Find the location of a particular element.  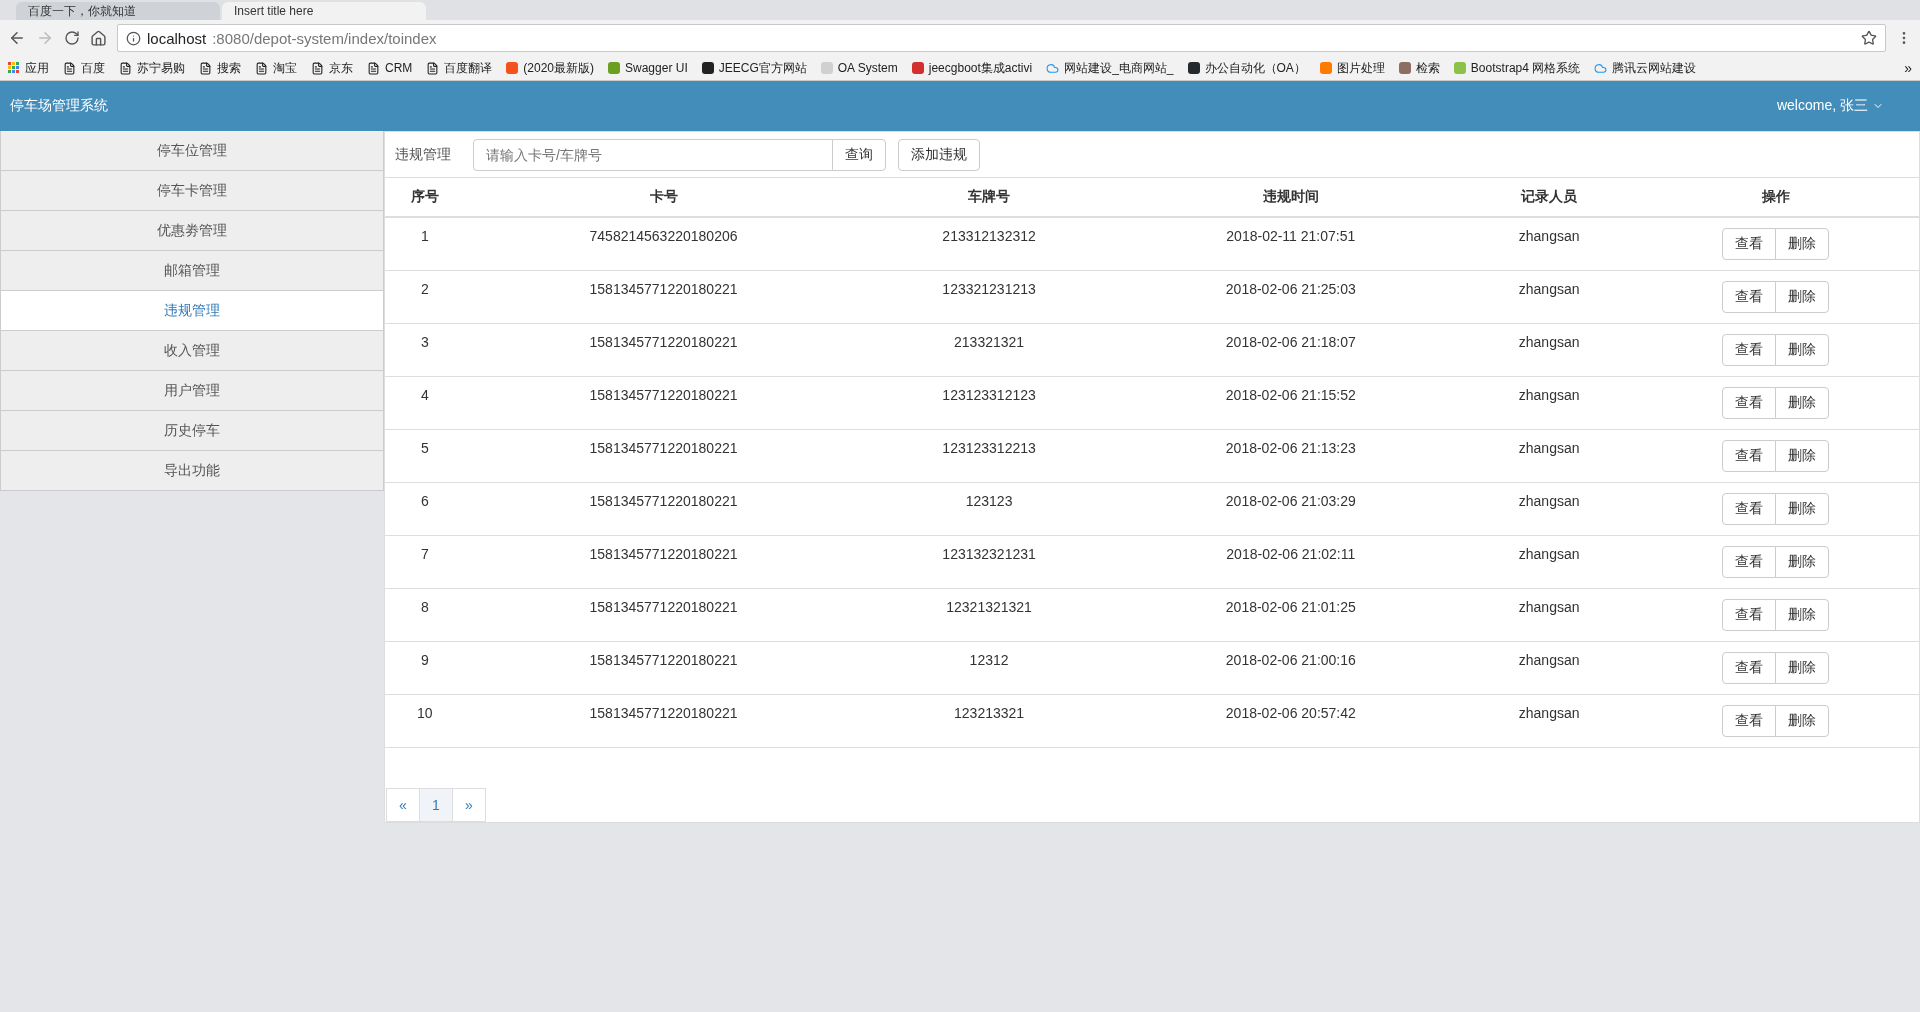

bookmark-link: JEECG官方网站 is located at coordinates (754, 68).